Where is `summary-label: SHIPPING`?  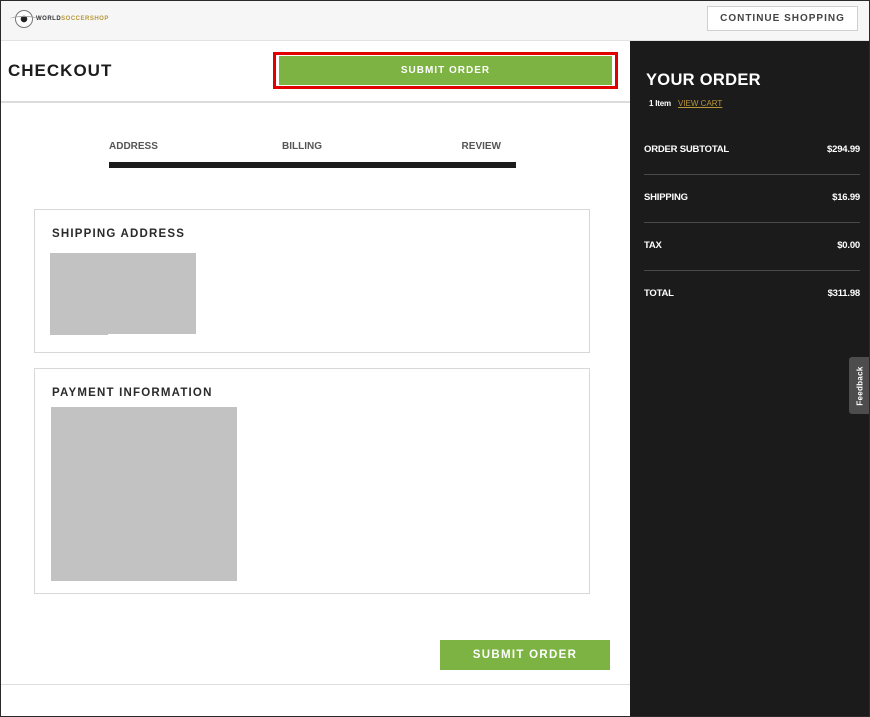 summary-label: SHIPPING is located at coordinates (666, 197).